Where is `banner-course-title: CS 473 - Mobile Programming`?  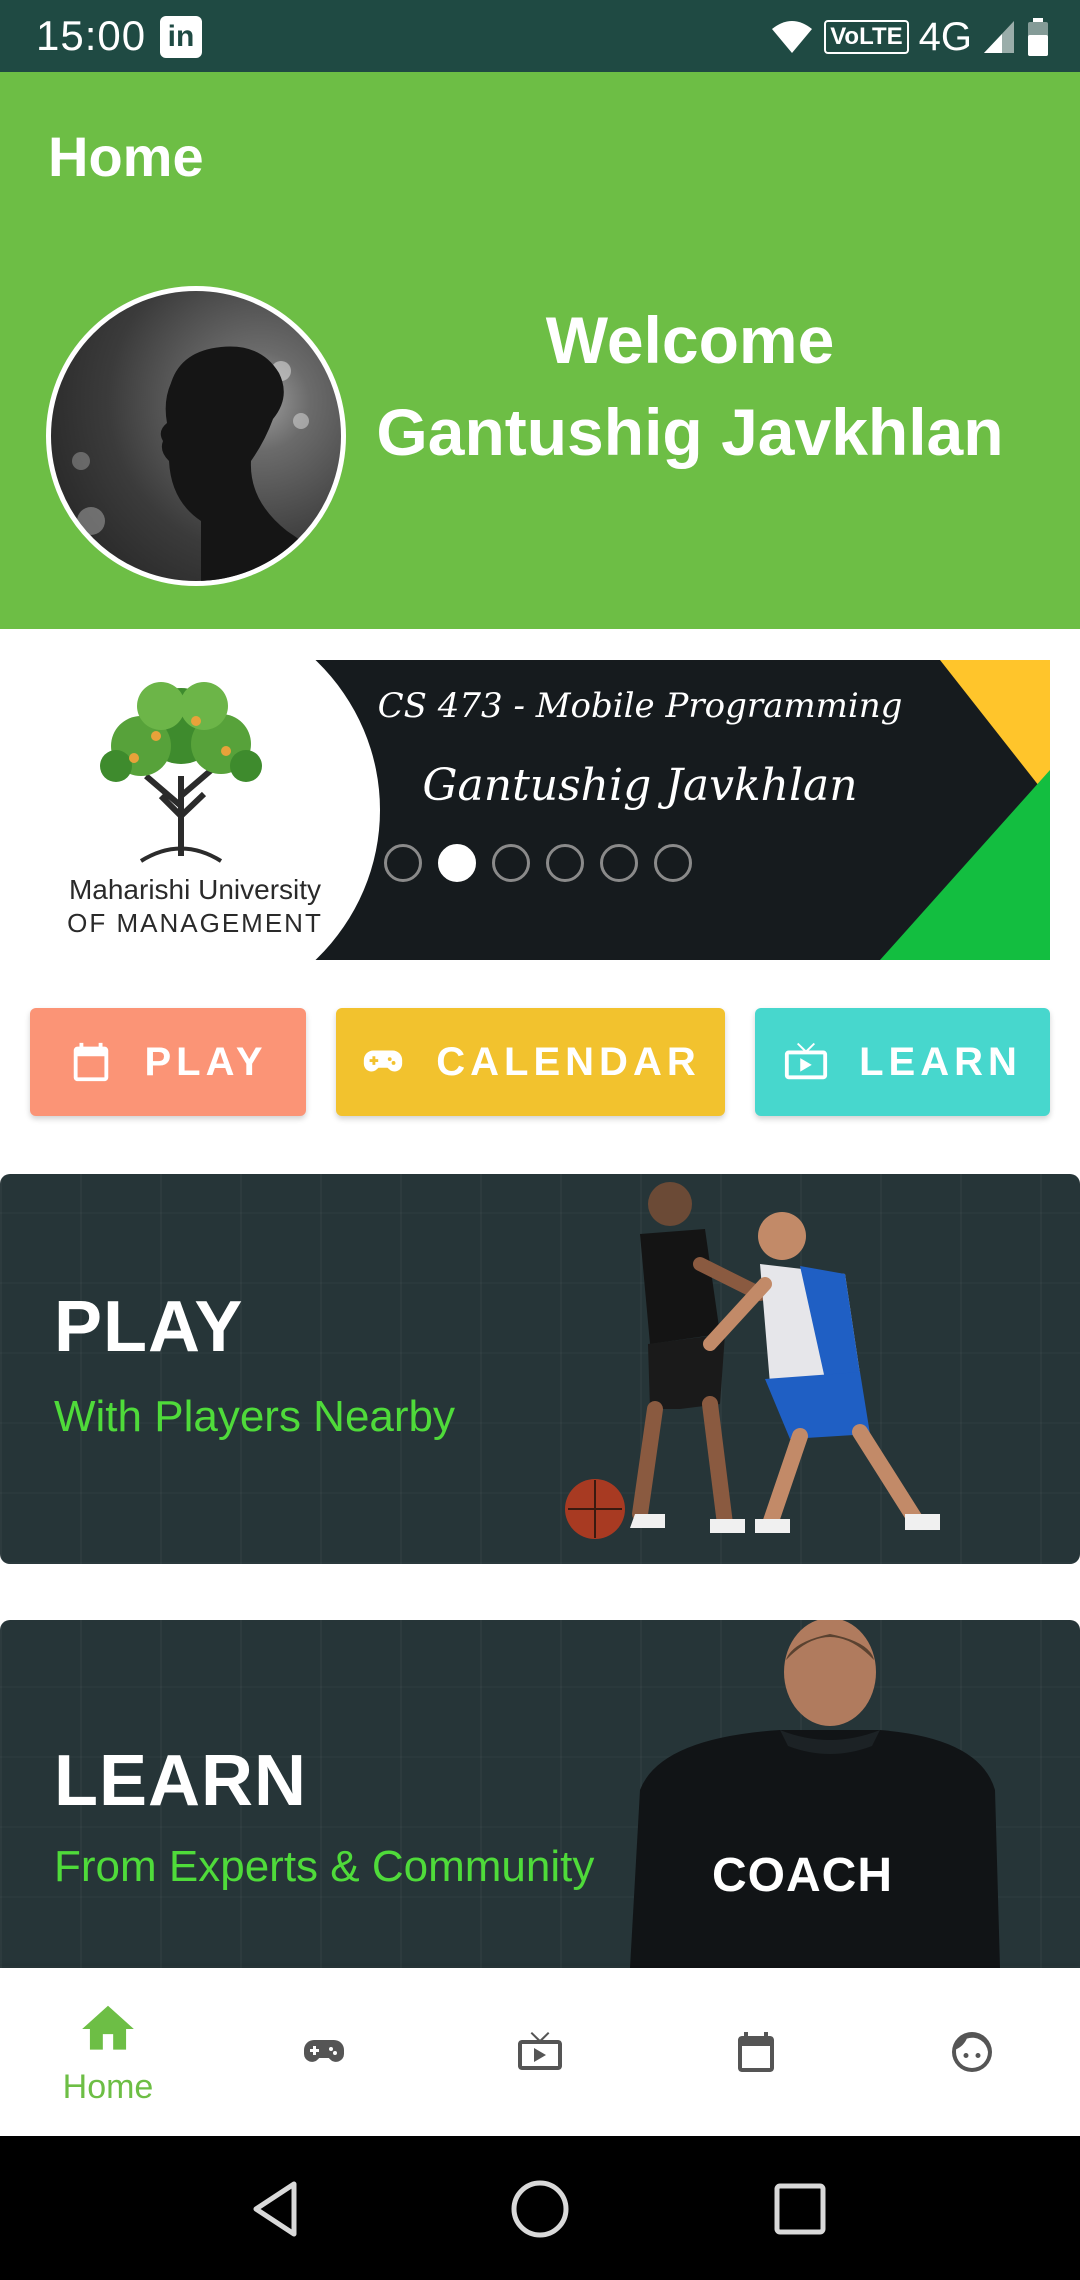
banner-course-title: CS 473 - Mobile Programming is located at coordinates (640, 706).